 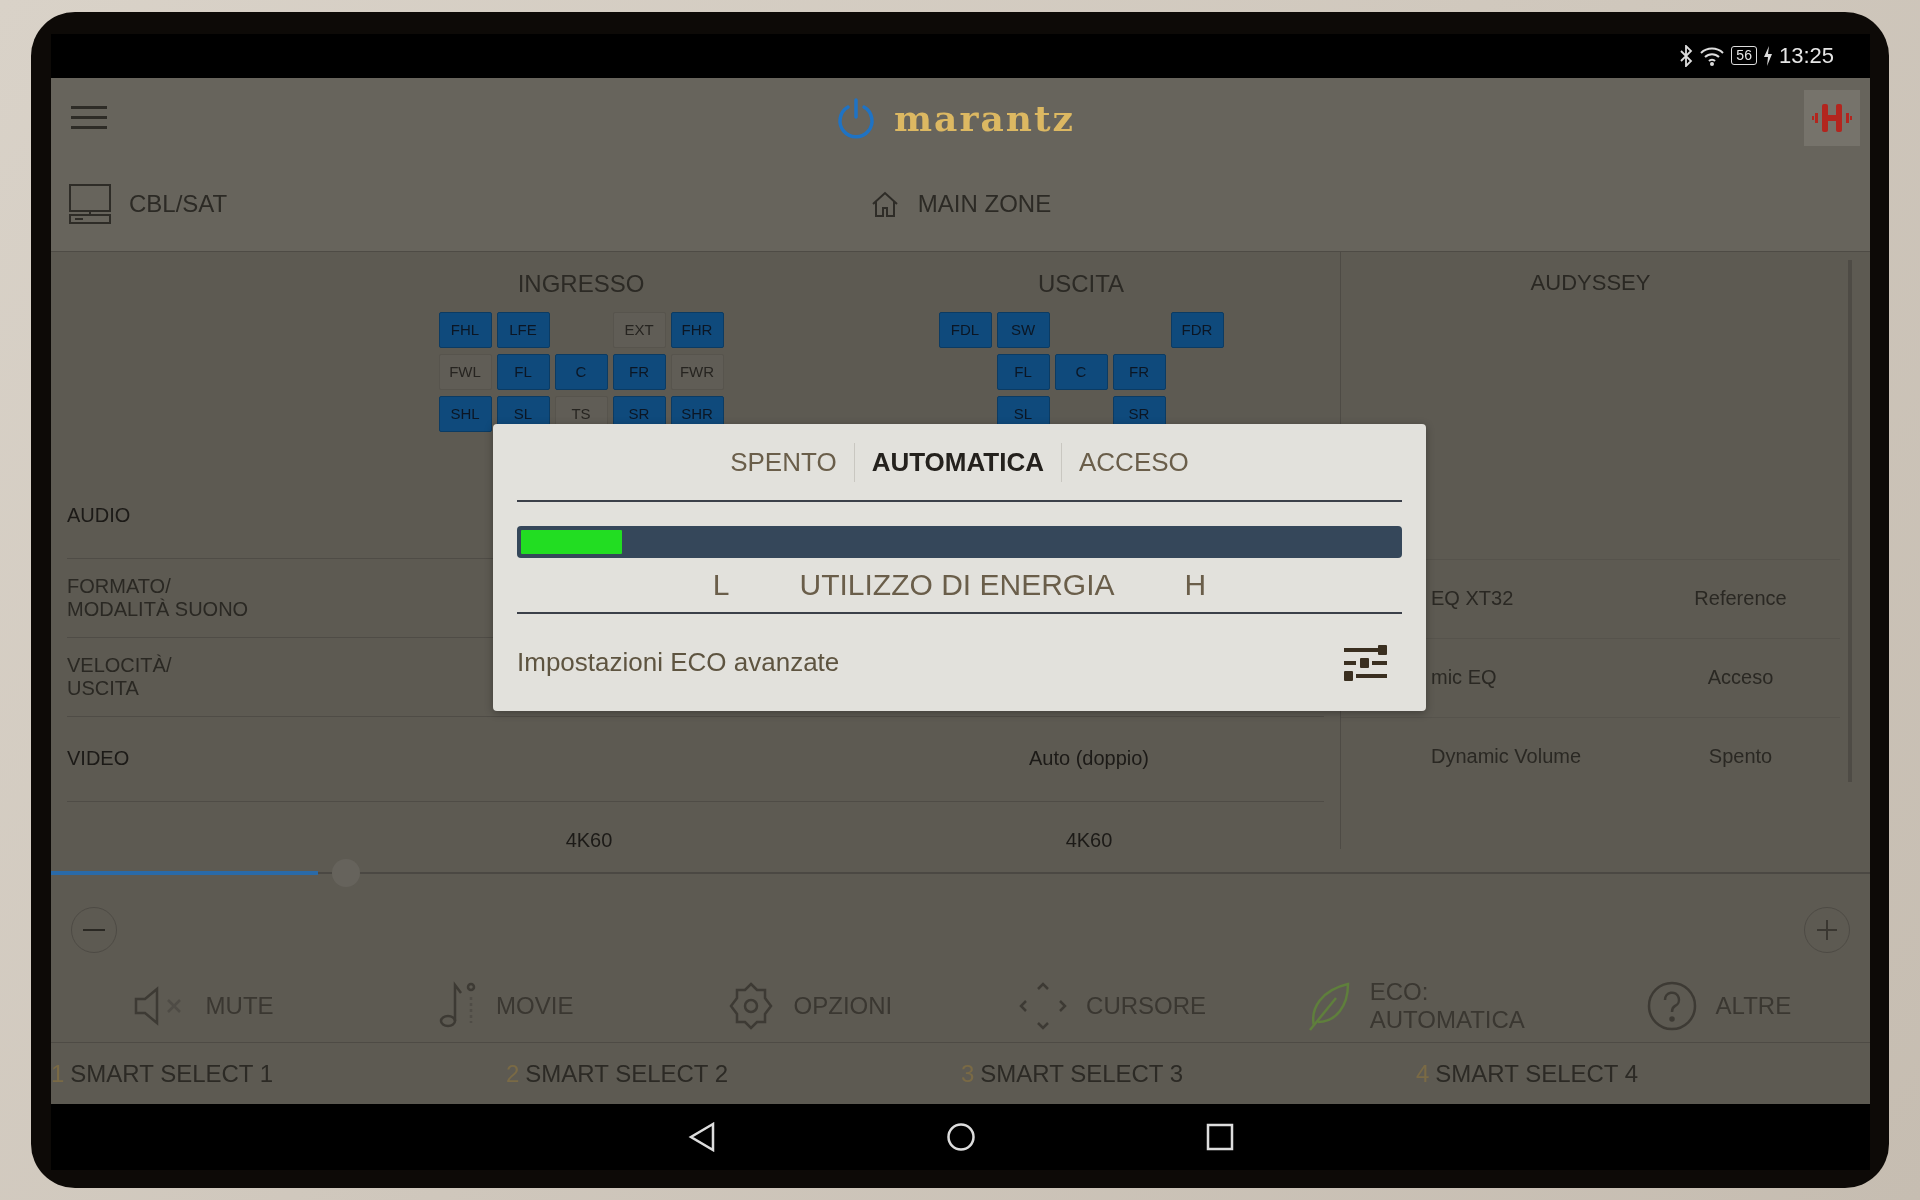 I want to click on section-heading: AUDIO, so click(x=99, y=516).